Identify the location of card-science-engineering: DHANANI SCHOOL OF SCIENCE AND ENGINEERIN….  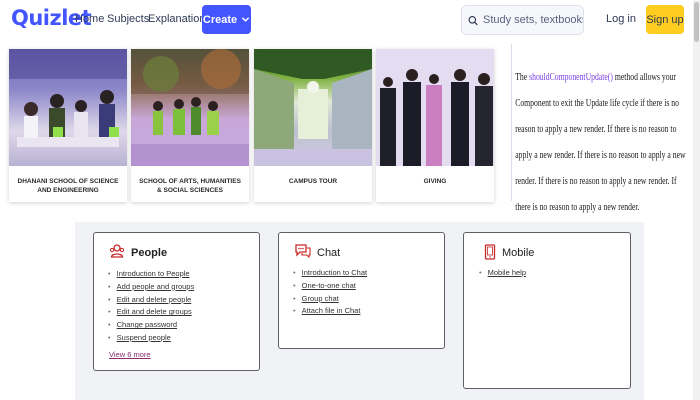
(68, 125).